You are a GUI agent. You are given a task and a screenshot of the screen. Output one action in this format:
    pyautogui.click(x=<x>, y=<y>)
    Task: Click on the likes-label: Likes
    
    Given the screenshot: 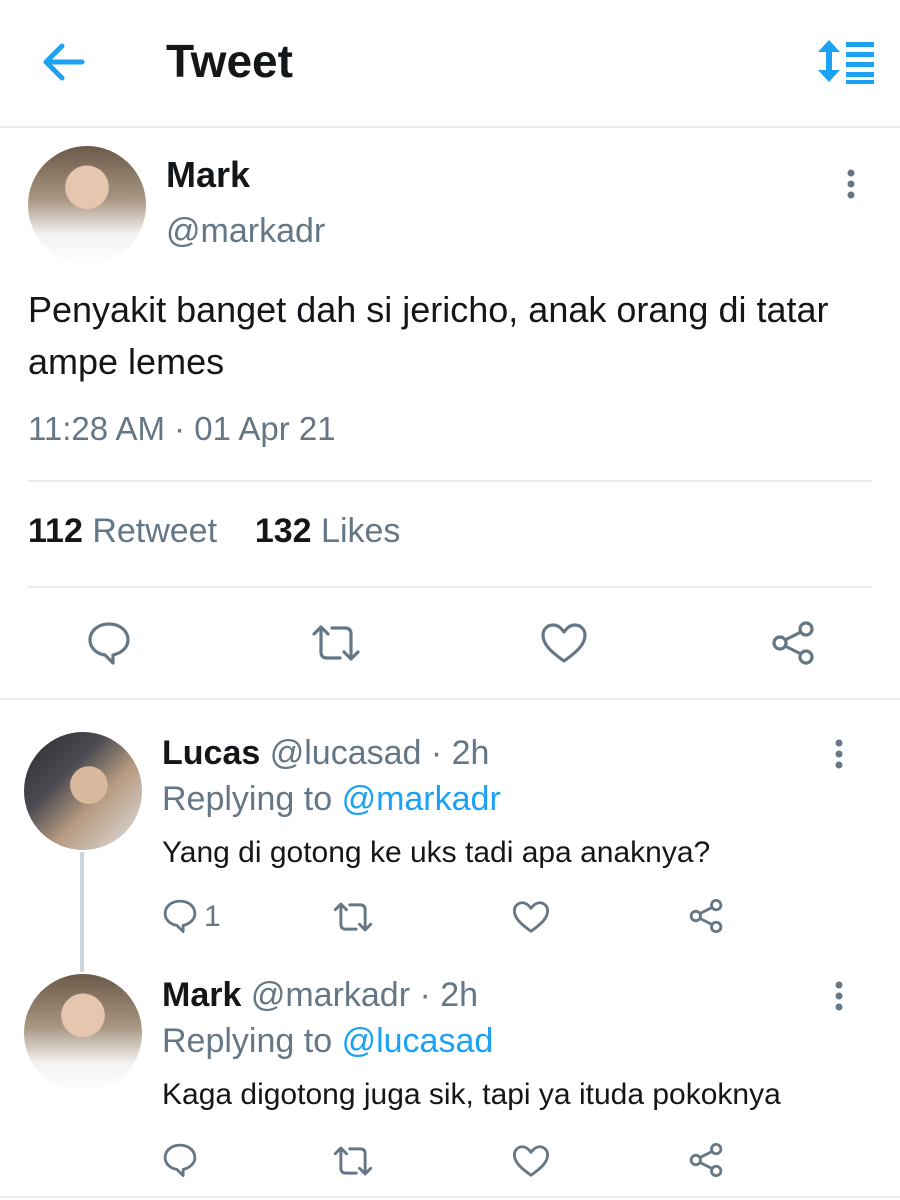 What is the action you would take?
    pyautogui.click(x=361, y=531)
    